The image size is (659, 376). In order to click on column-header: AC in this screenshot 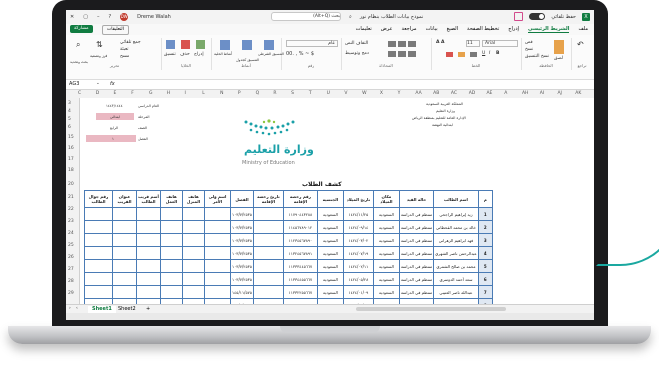, I will do `click(454, 93)`.